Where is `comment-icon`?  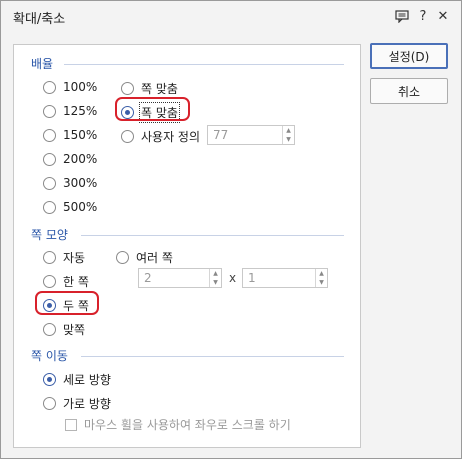 comment-icon is located at coordinates (402, 16).